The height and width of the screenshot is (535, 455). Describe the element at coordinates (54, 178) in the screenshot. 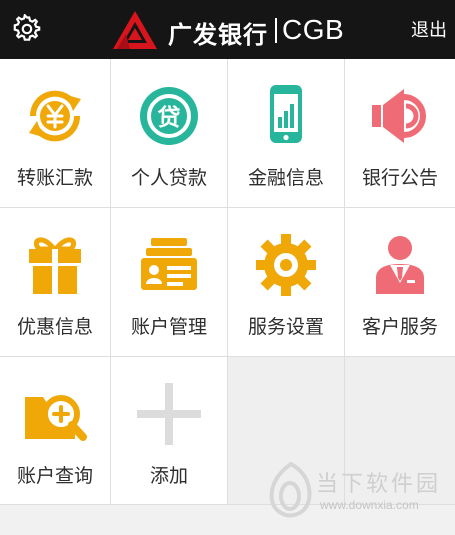

I see `menu-item-label: 转账汇款` at that location.